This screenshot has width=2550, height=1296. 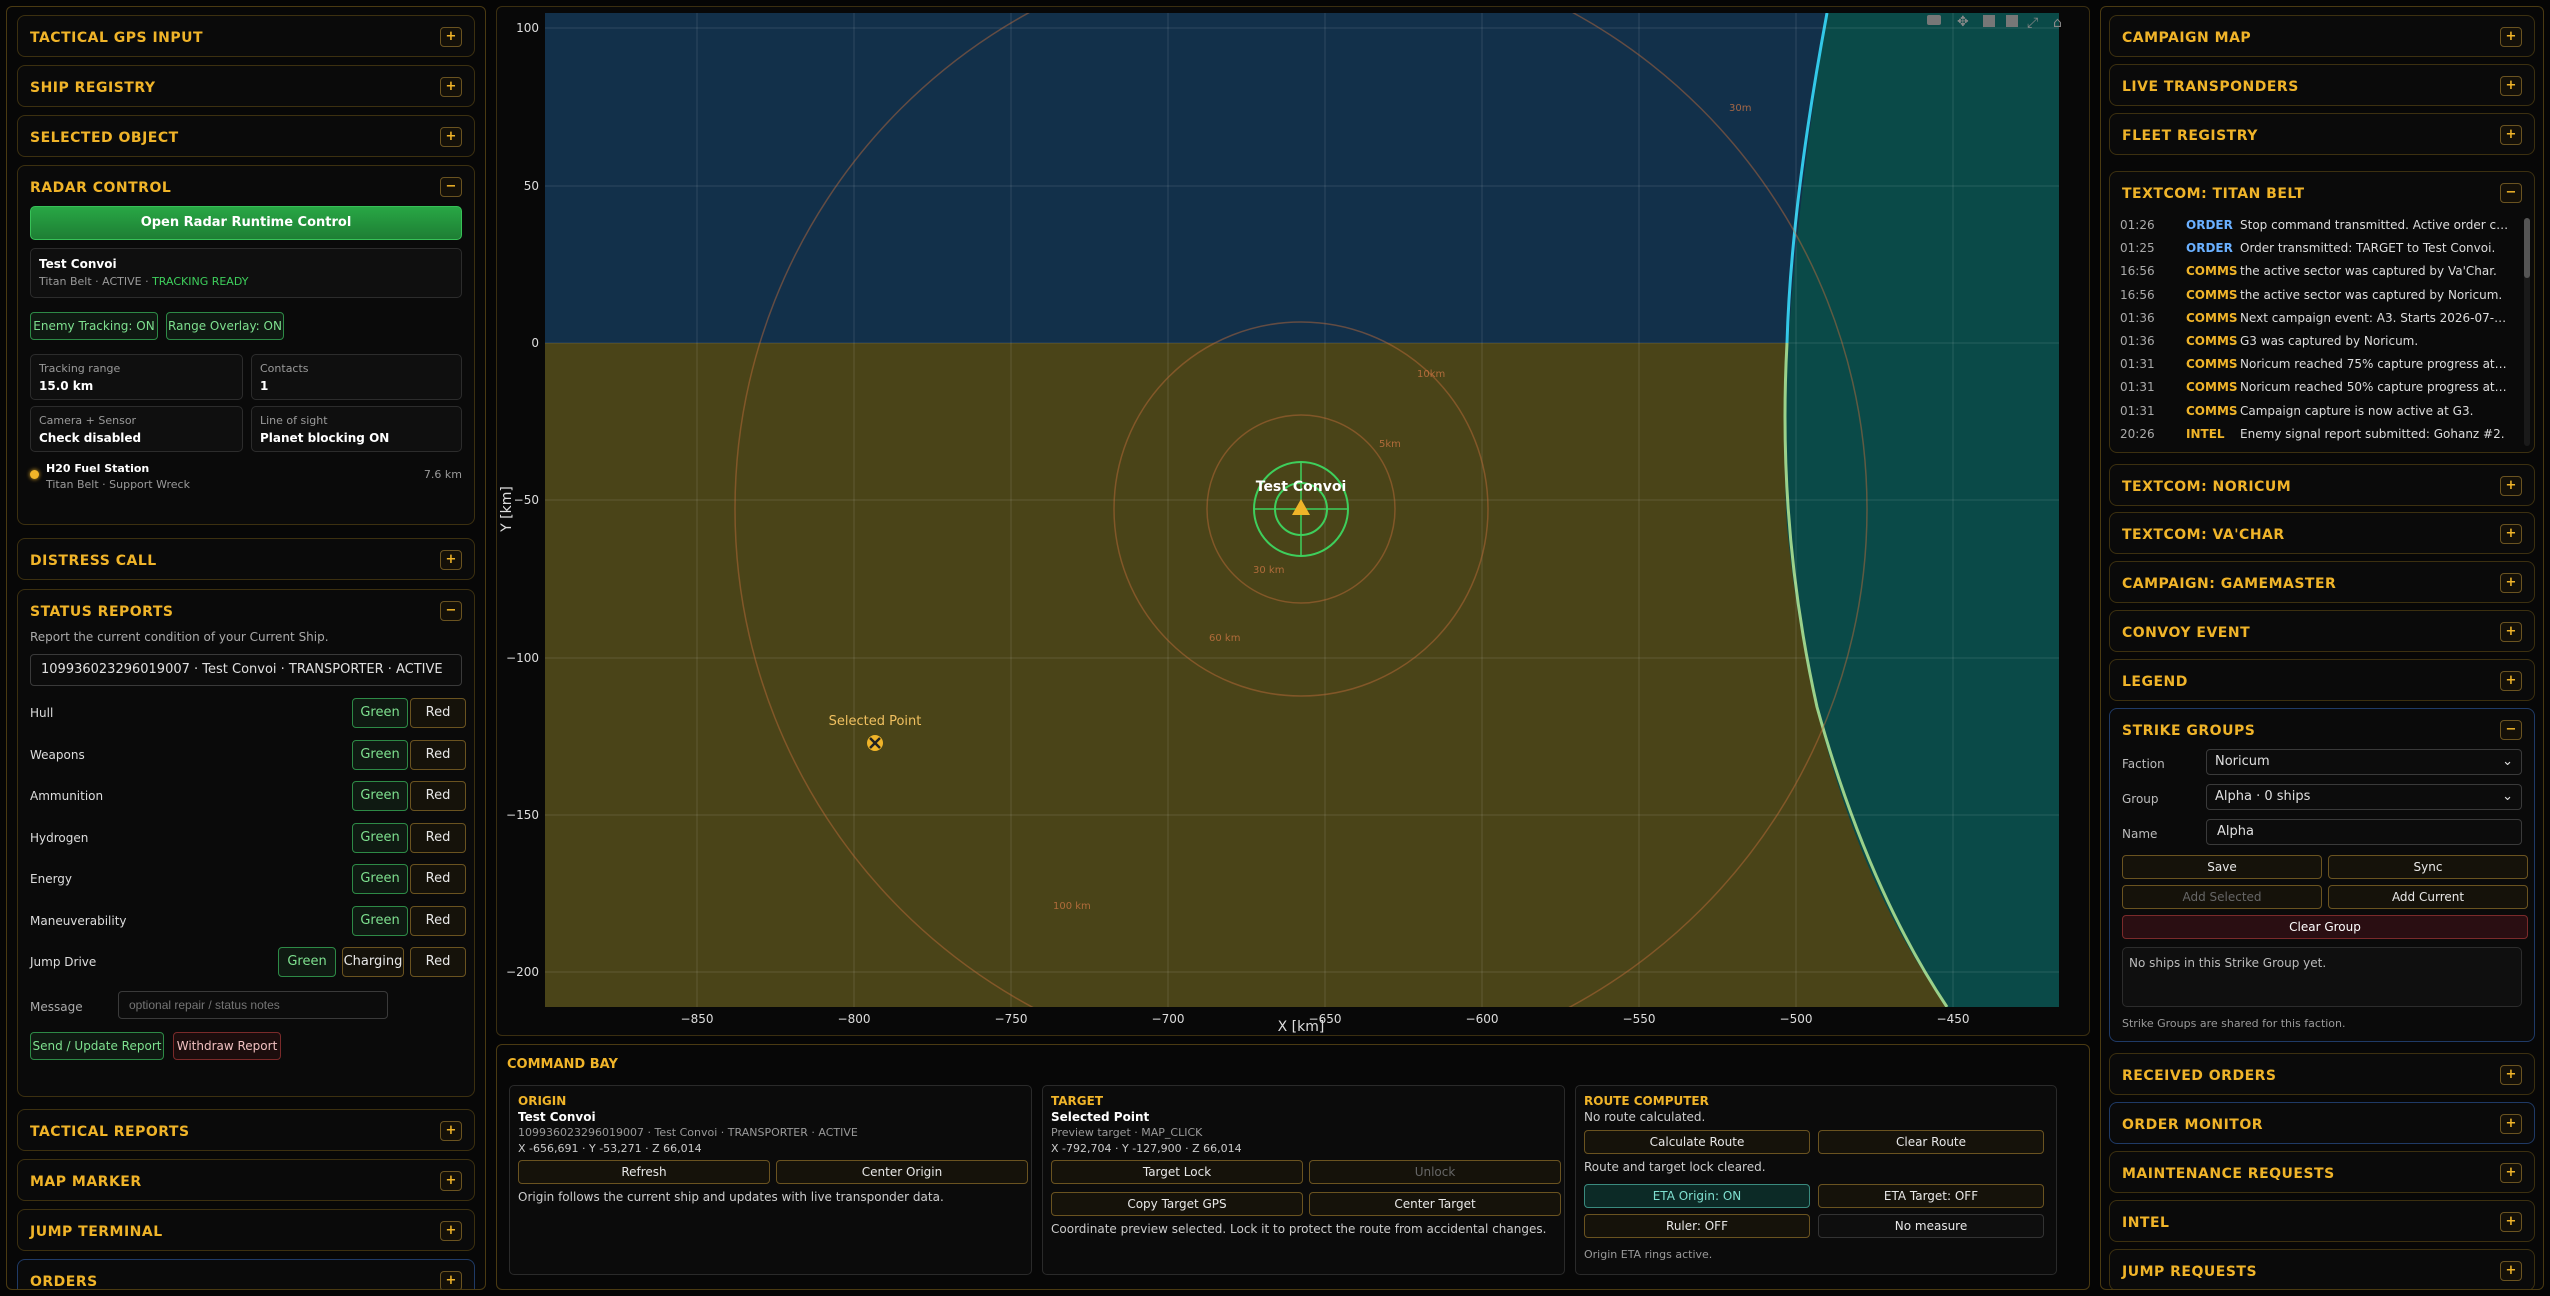 What do you see at coordinates (1989, 21) in the screenshot?
I see `zoom-in-icon` at bounding box center [1989, 21].